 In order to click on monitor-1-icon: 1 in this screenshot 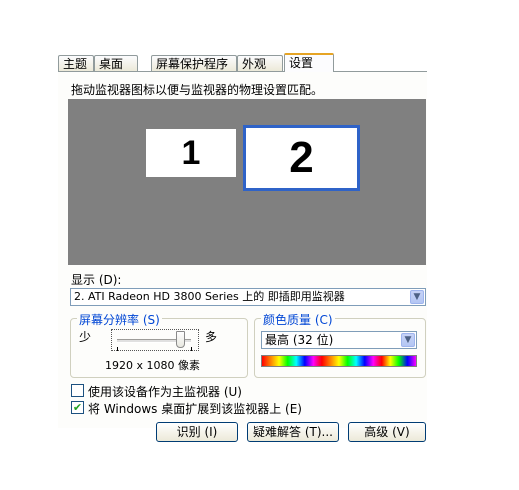, I will do `click(191, 153)`.